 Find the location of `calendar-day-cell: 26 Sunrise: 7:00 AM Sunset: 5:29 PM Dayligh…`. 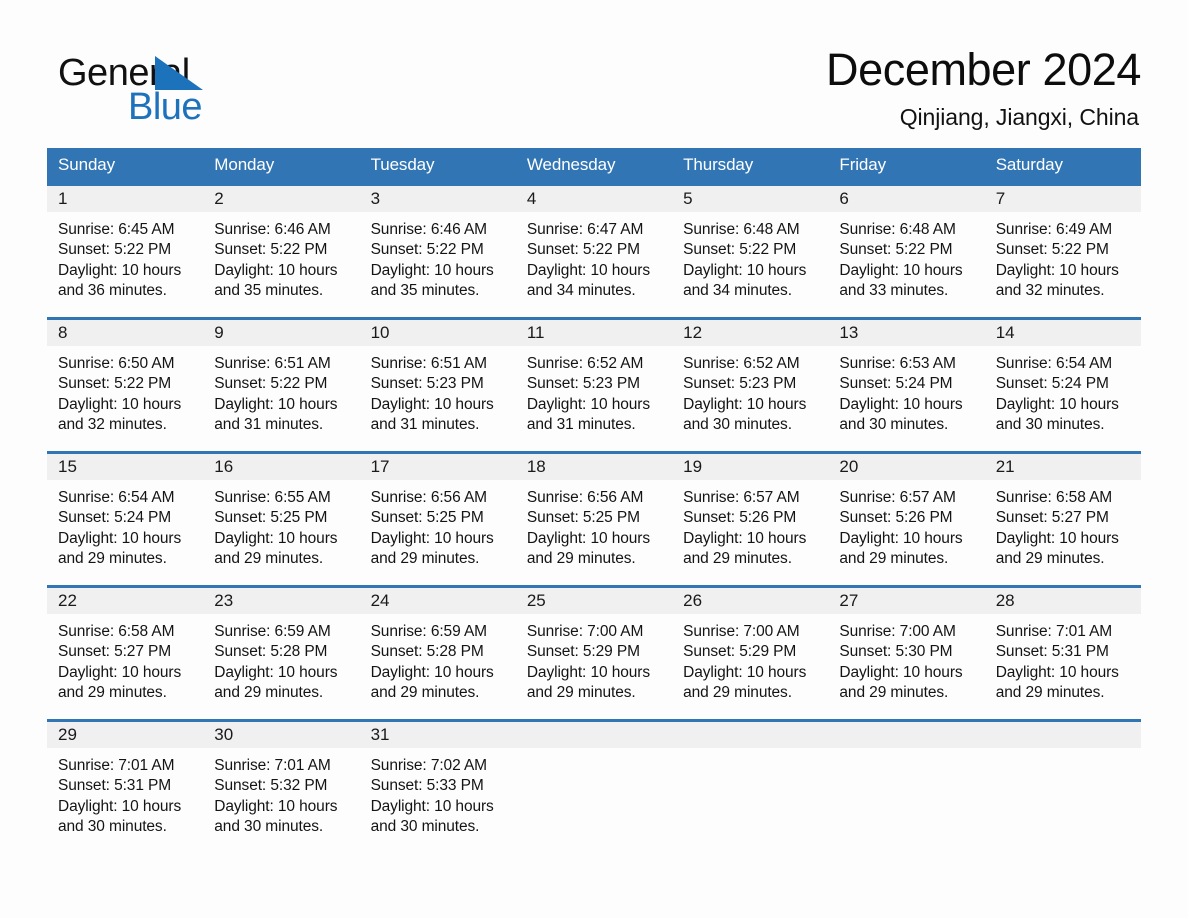

calendar-day-cell: 26 Sunrise: 7:00 AM Sunset: 5:29 PM Dayligh… is located at coordinates (750, 653).